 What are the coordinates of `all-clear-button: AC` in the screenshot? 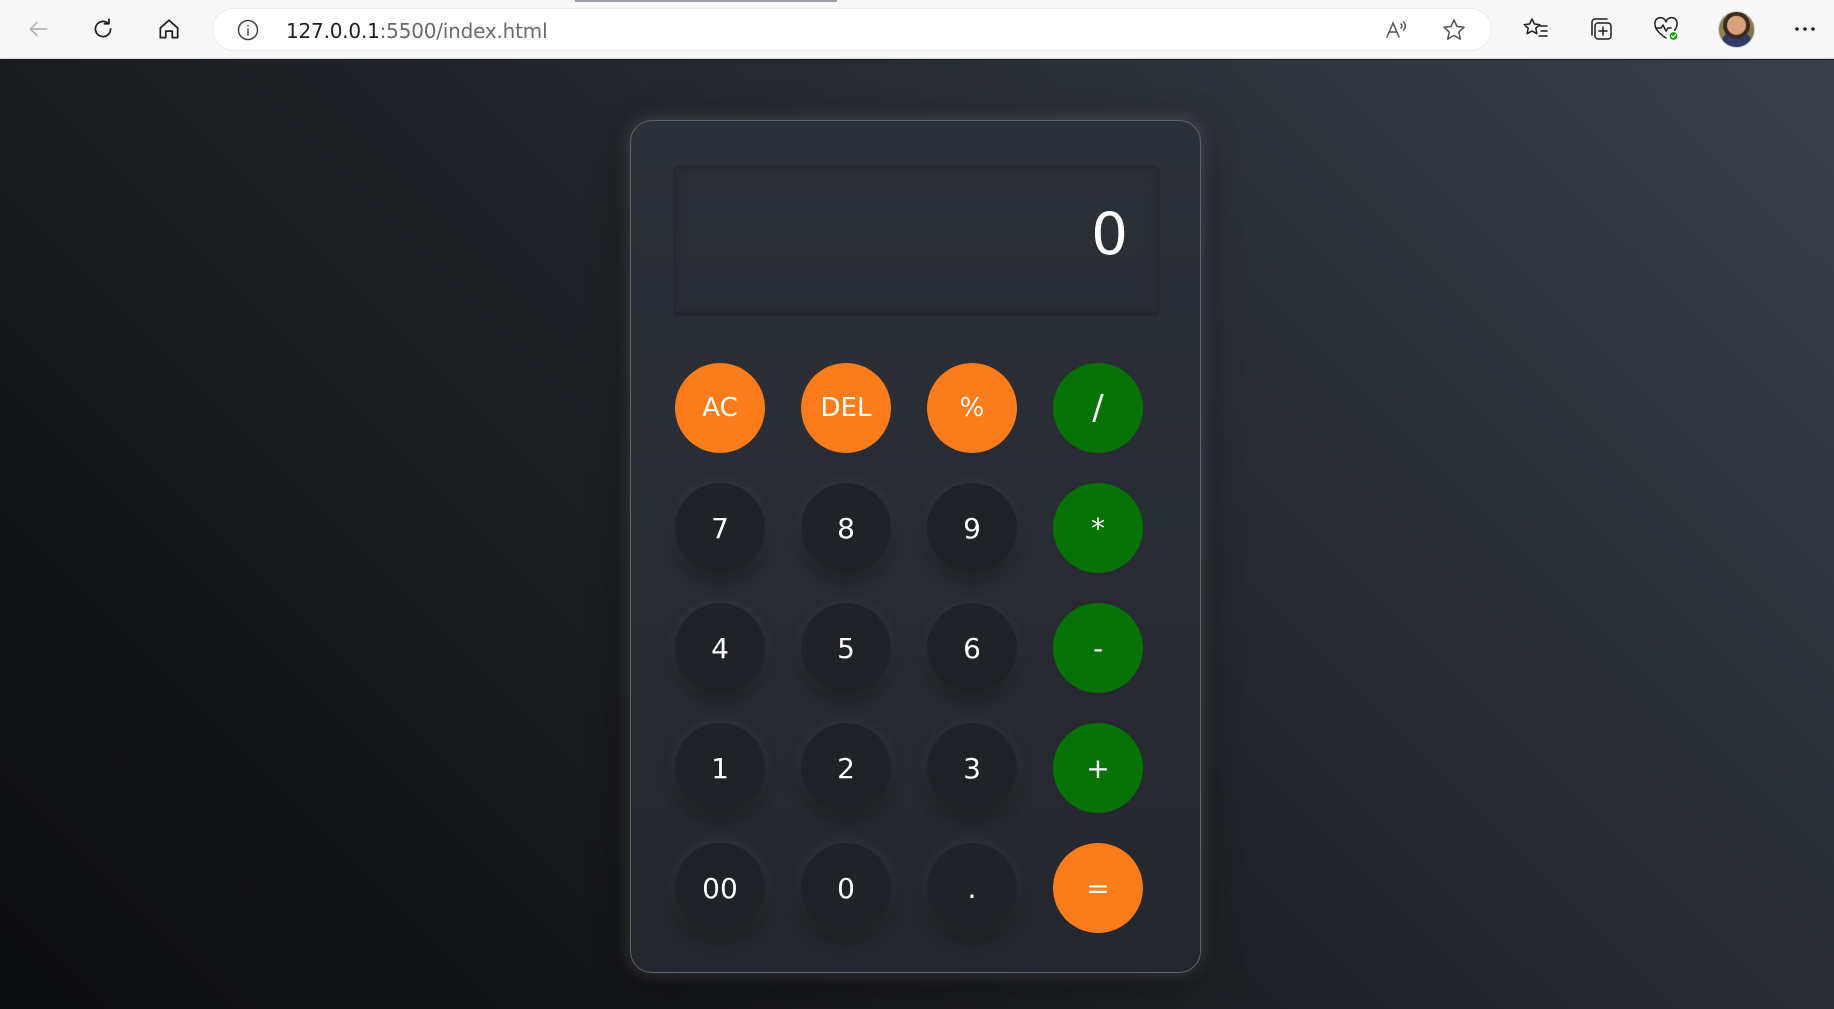 It's located at (720, 408).